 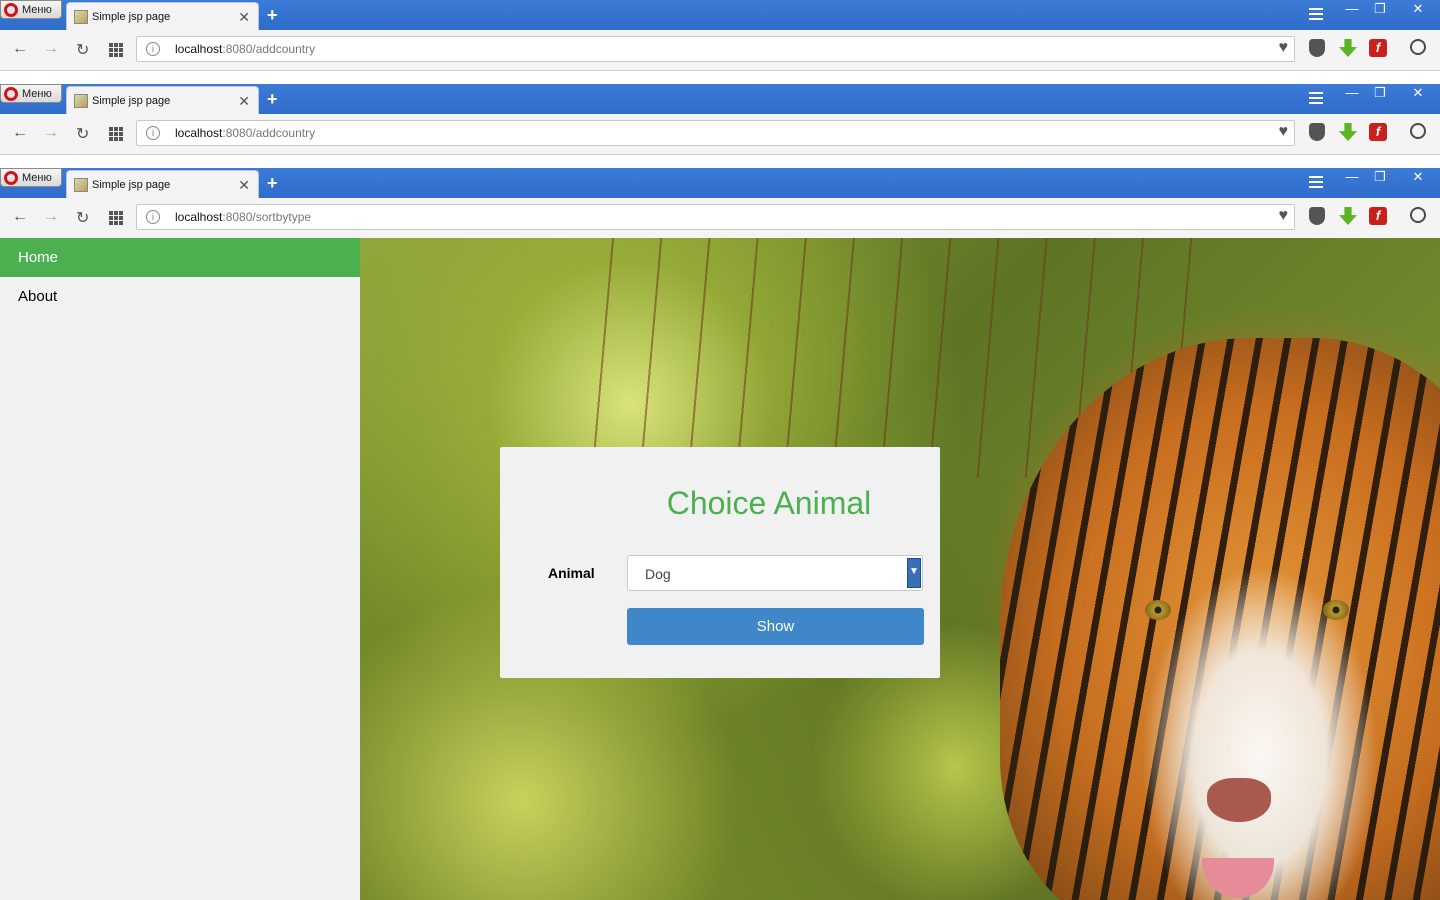 What do you see at coordinates (571, 573) in the screenshot?
I see `animal-label: Animal` at bounding box center [571, 573].